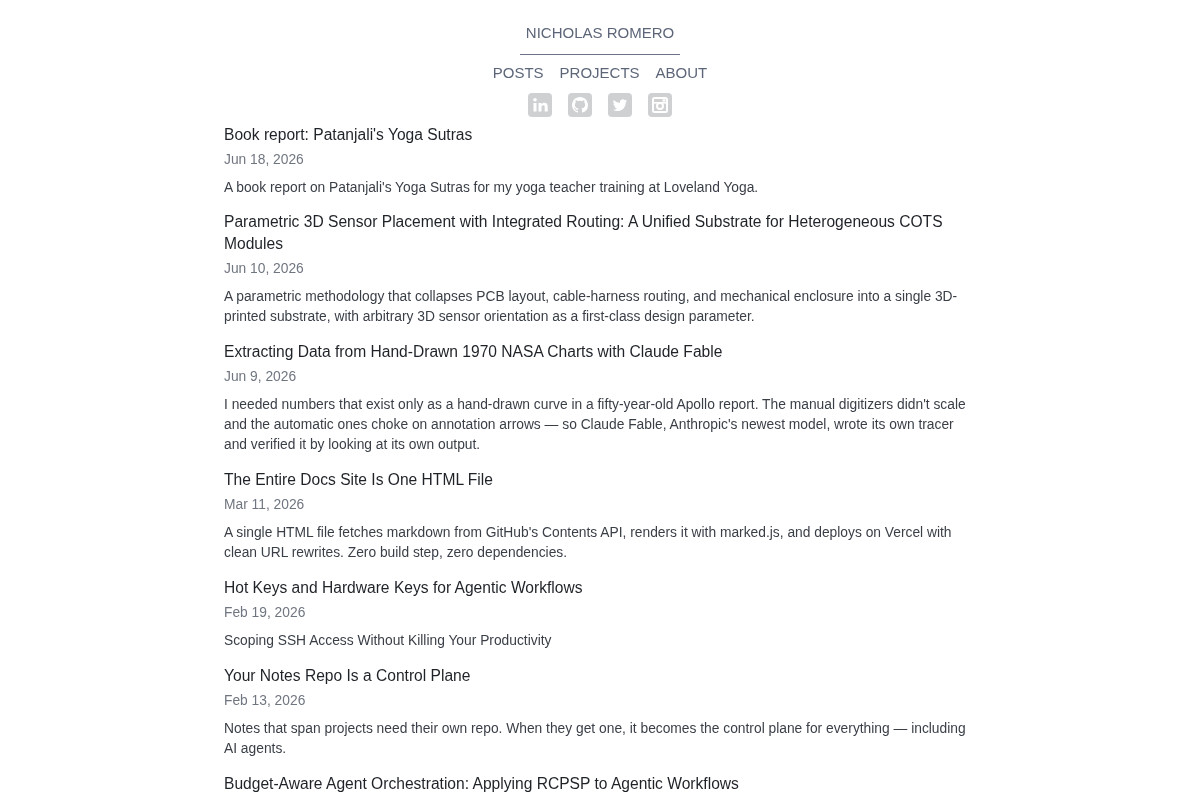  What do you see at coordinates (600, 233) in the screenshot?
I see `post-title-link: Parametric 3D Sensor Placement with Integrated Routing: A Unified Substrate for Heterogeneous COTS Modules` at bounding box center [600, 233].